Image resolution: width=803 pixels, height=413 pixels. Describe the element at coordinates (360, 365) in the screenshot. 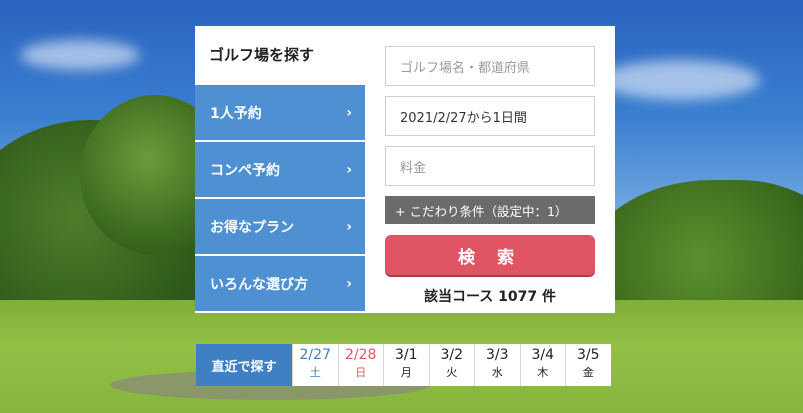

I see `date-cell: 2/28 日` at that location.